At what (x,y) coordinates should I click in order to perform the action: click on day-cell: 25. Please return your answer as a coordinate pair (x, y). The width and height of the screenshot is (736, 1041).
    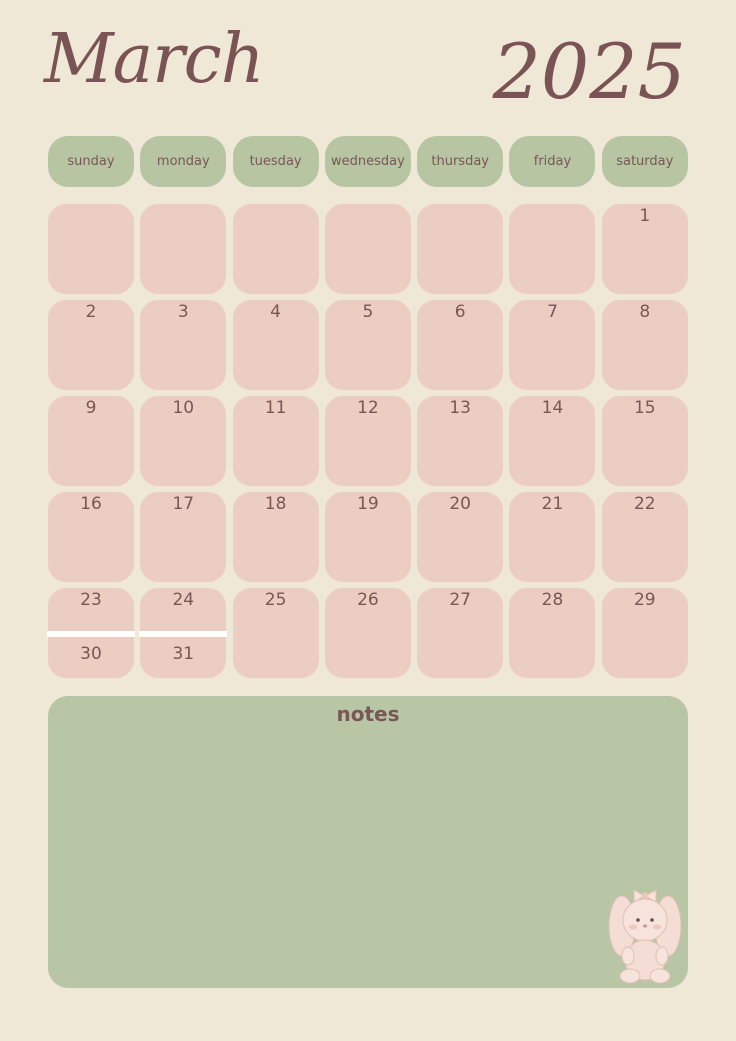
    Looking at the image, I should click on (275, 633).